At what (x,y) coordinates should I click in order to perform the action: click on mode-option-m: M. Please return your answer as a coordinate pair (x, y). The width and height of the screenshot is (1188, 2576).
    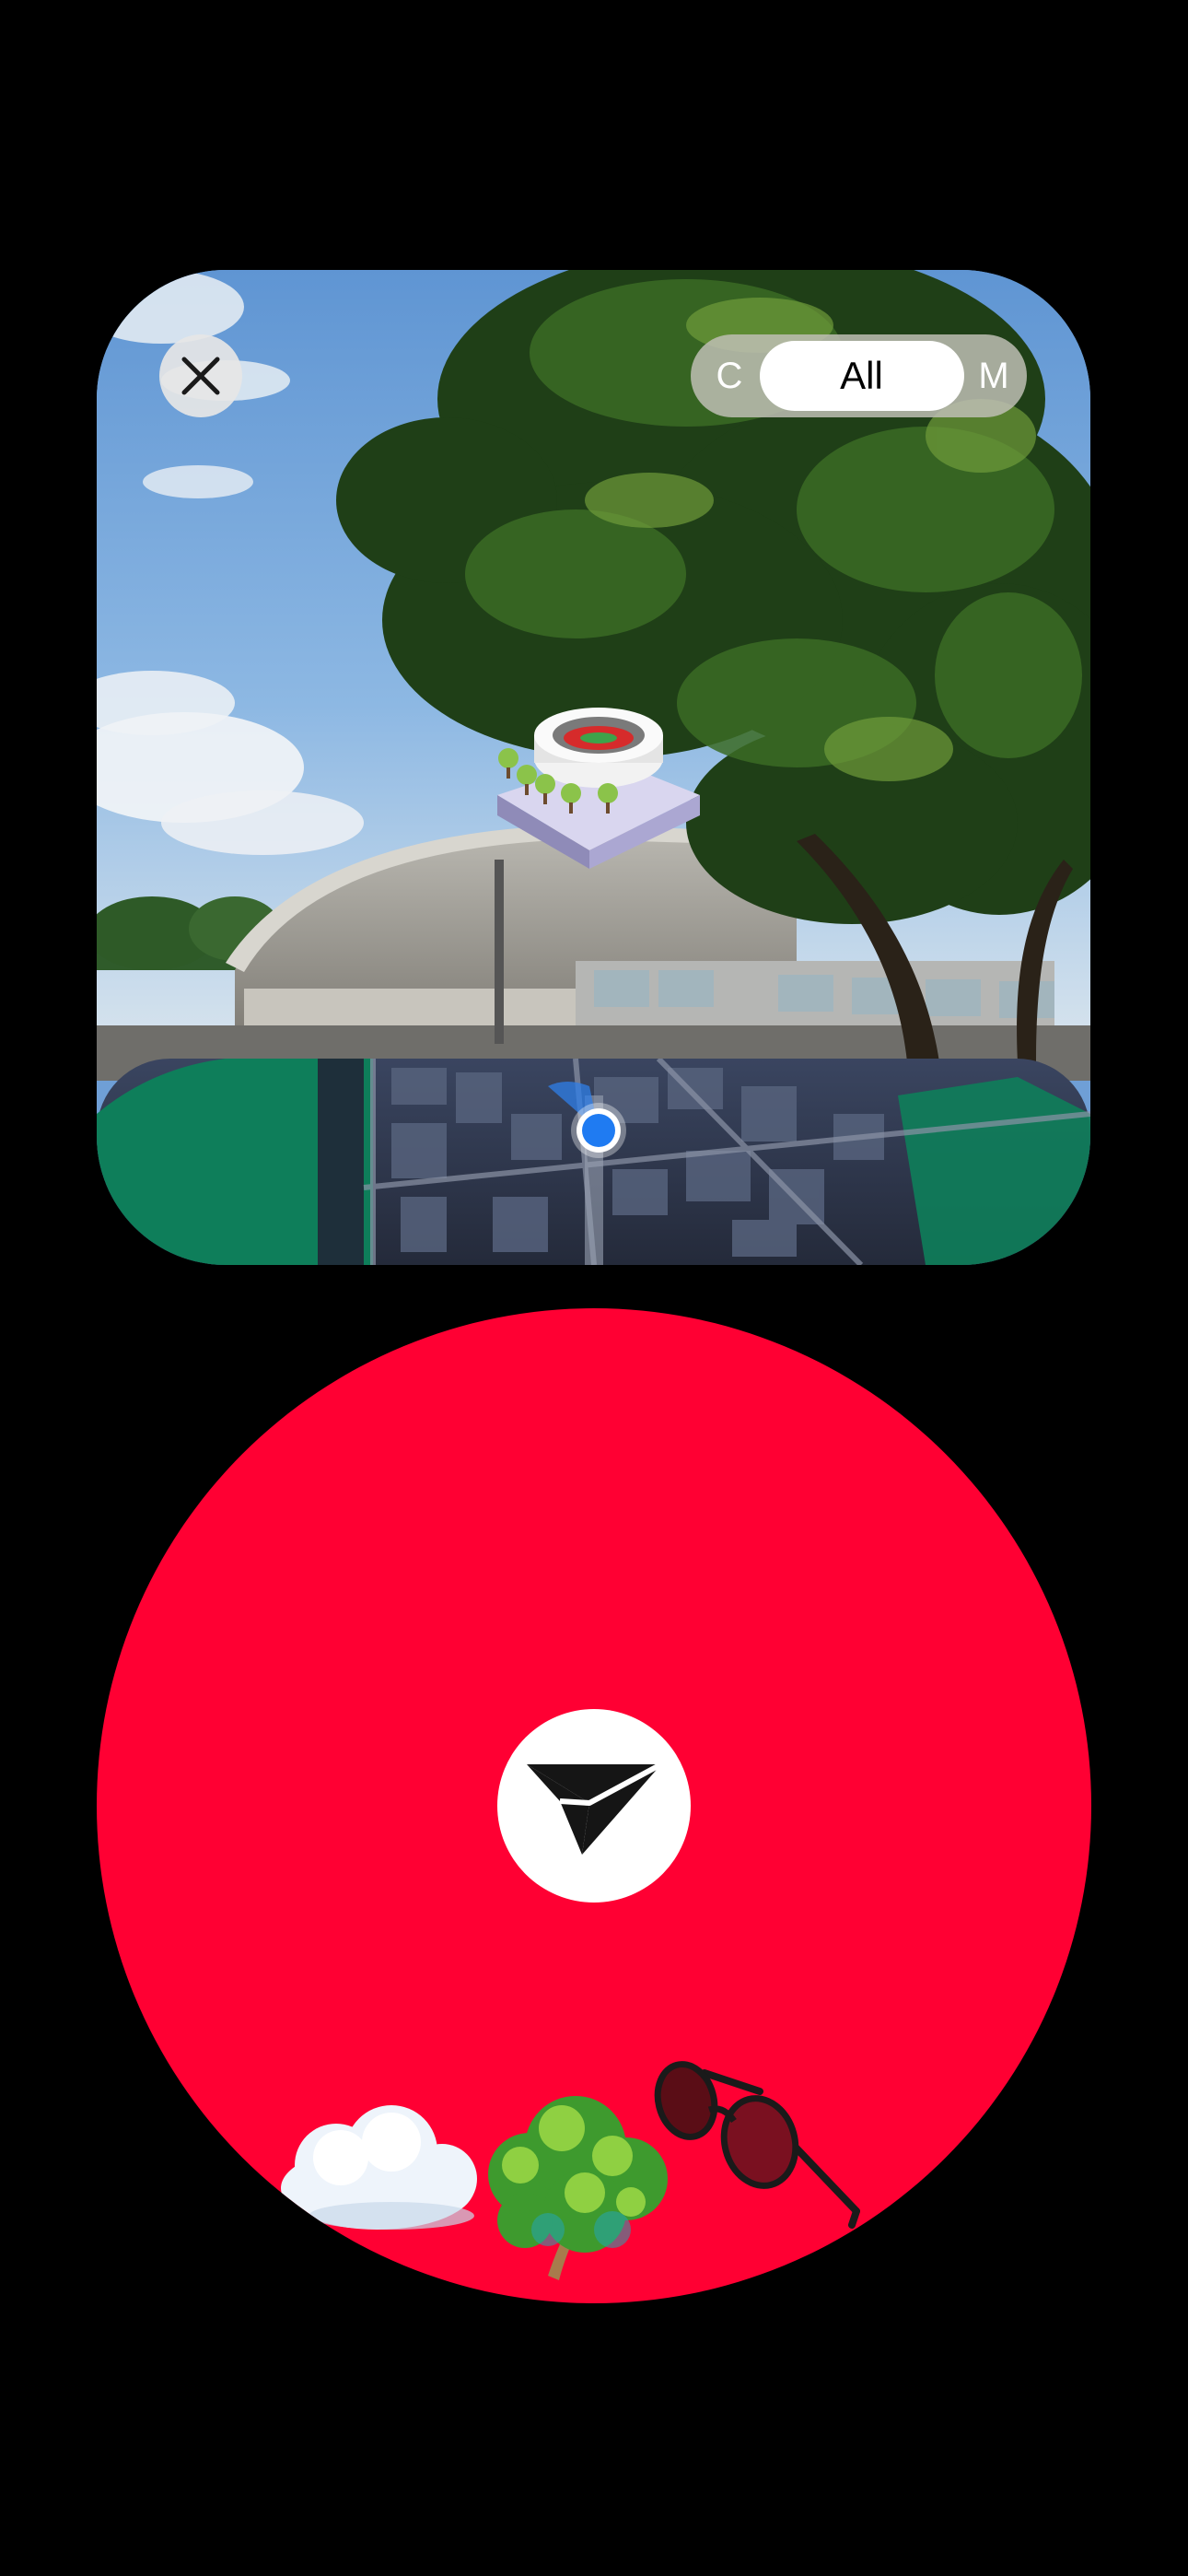
    Looking at the image, I should click on (993, 375).